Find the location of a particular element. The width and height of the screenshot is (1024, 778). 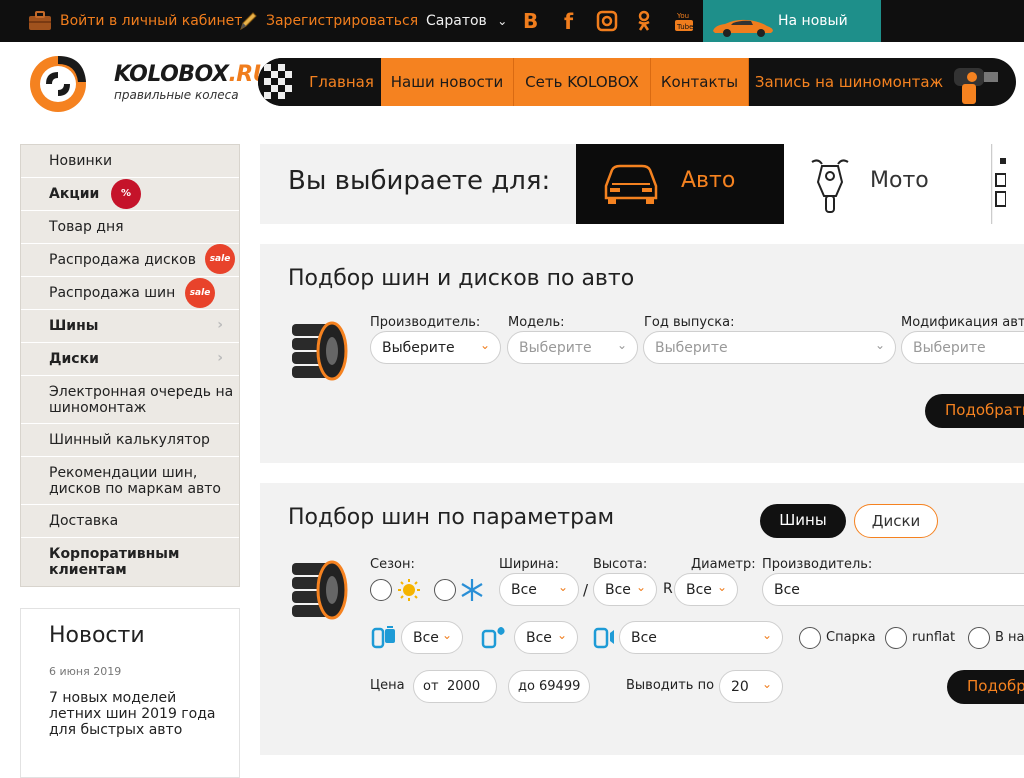

noise-icon is located at coordinates (606, 639).